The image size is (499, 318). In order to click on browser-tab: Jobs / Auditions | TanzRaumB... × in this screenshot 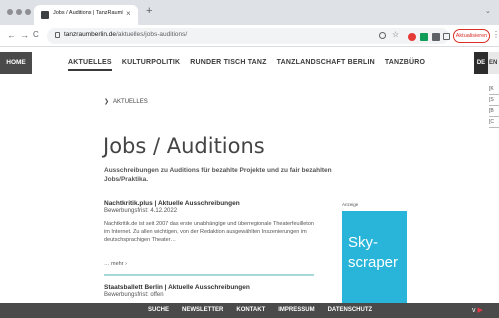, I will do `click(86, 15)`.